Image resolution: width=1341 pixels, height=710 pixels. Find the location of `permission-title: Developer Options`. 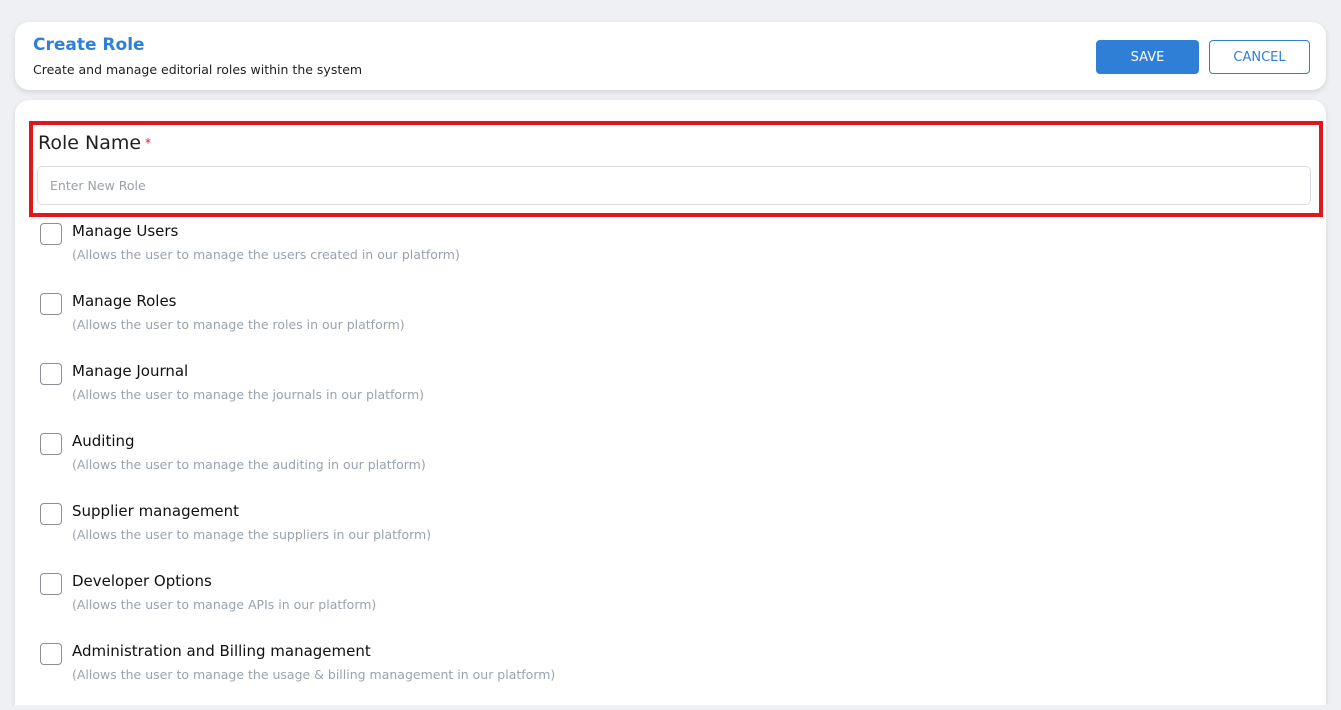

permission-title: Developer Options is located at coordinates (142, 581).